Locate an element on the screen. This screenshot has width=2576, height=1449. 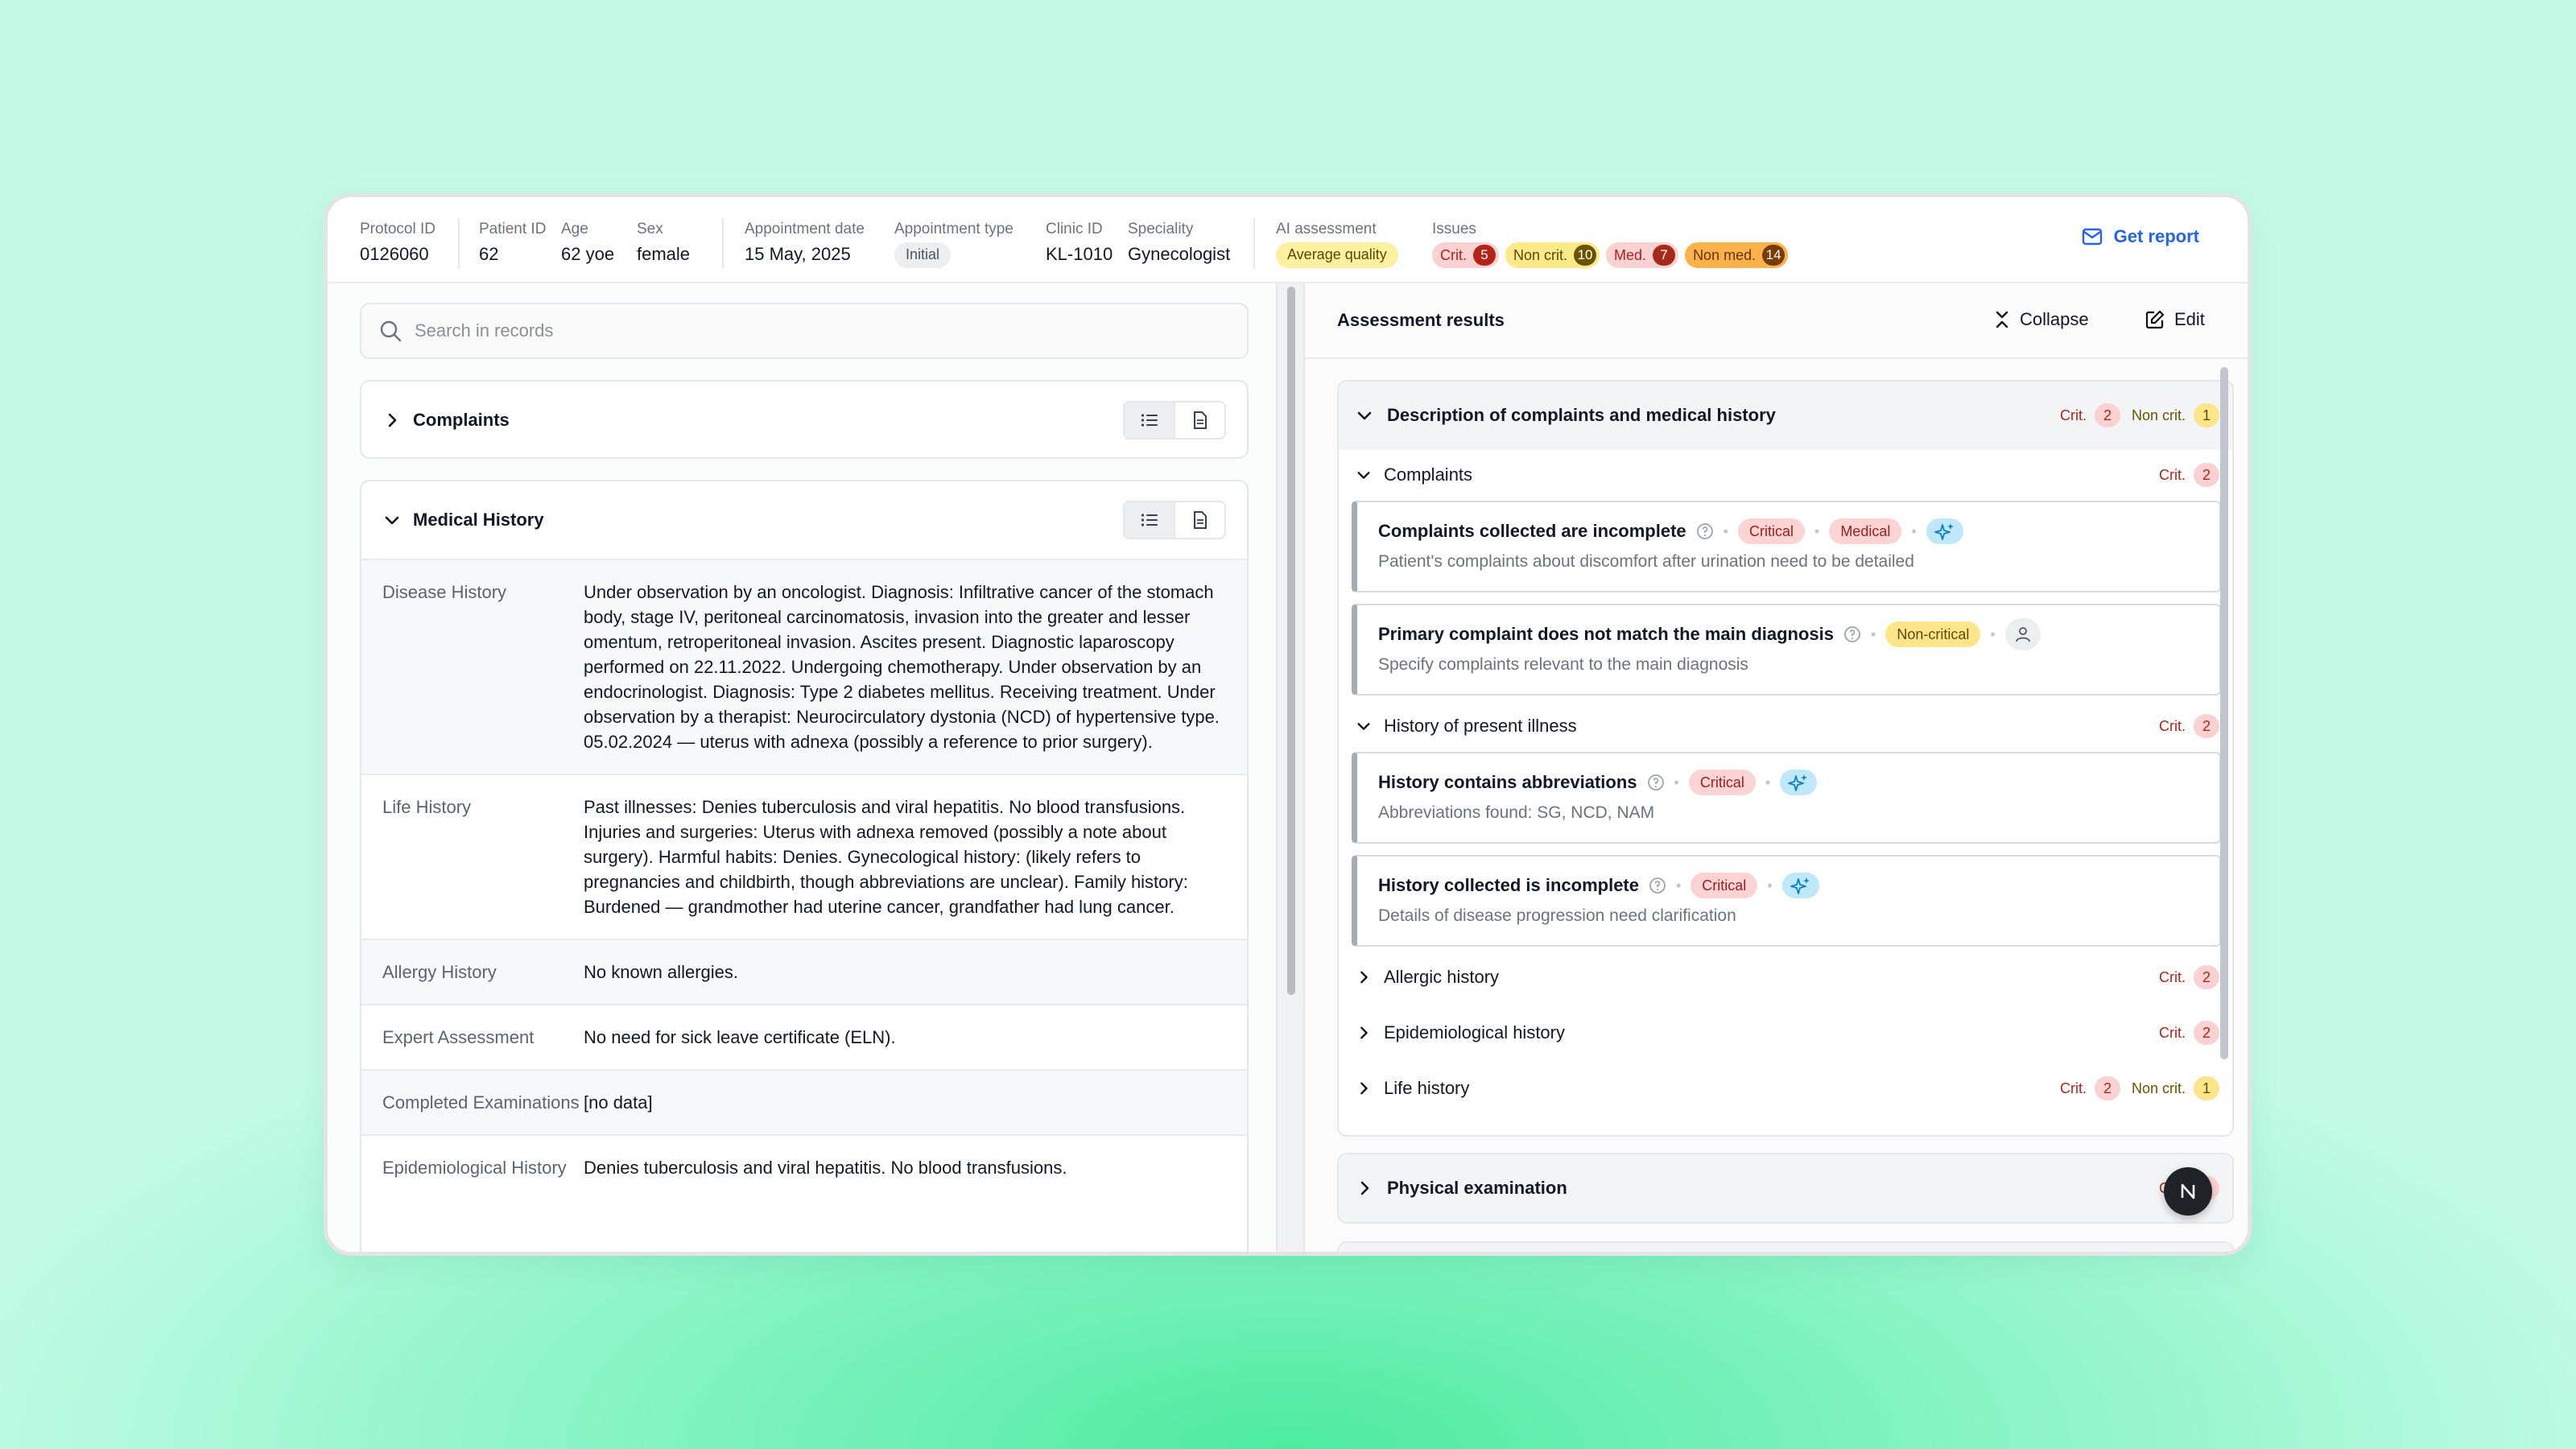
subsection-allergic-history: Allergic history Crit. 2 is located at coordinates (1787, 977).